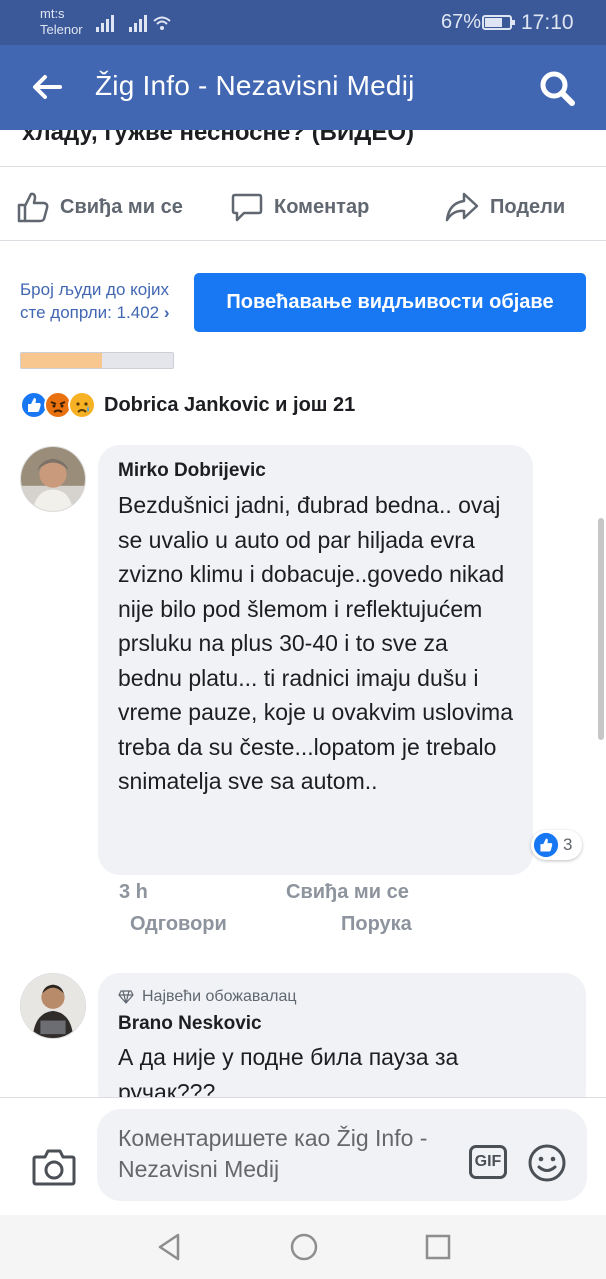  I want to click on badge-label: Највећи обожавалац, so click(219, 996).